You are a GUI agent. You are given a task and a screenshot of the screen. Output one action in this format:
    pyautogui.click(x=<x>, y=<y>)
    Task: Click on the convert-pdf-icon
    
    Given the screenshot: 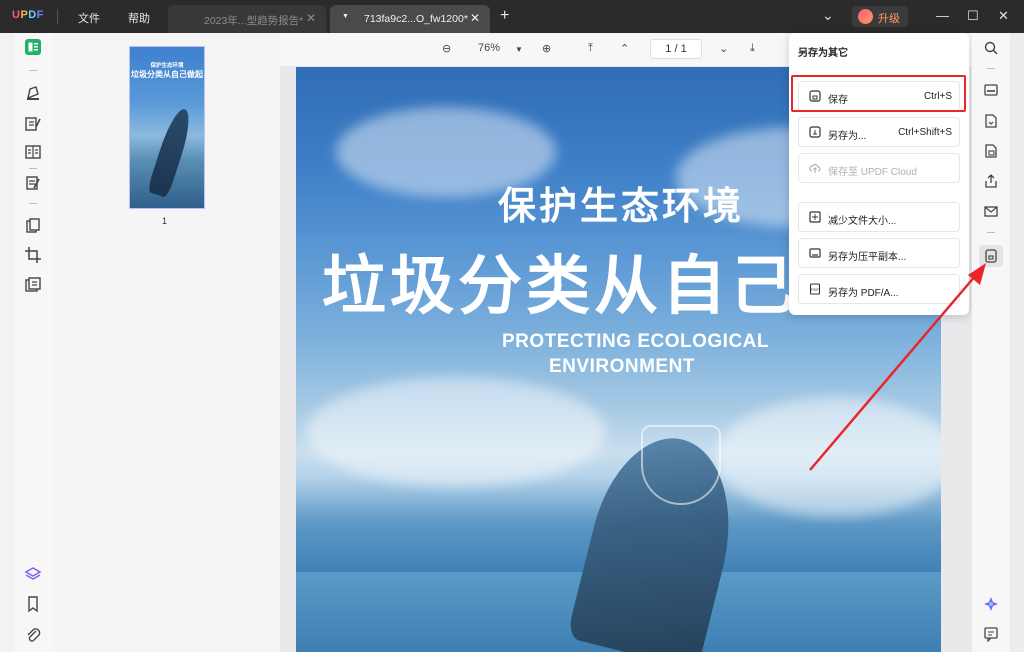 What is the action you would take?
    pyautogui.click(x=991, y=121)
    